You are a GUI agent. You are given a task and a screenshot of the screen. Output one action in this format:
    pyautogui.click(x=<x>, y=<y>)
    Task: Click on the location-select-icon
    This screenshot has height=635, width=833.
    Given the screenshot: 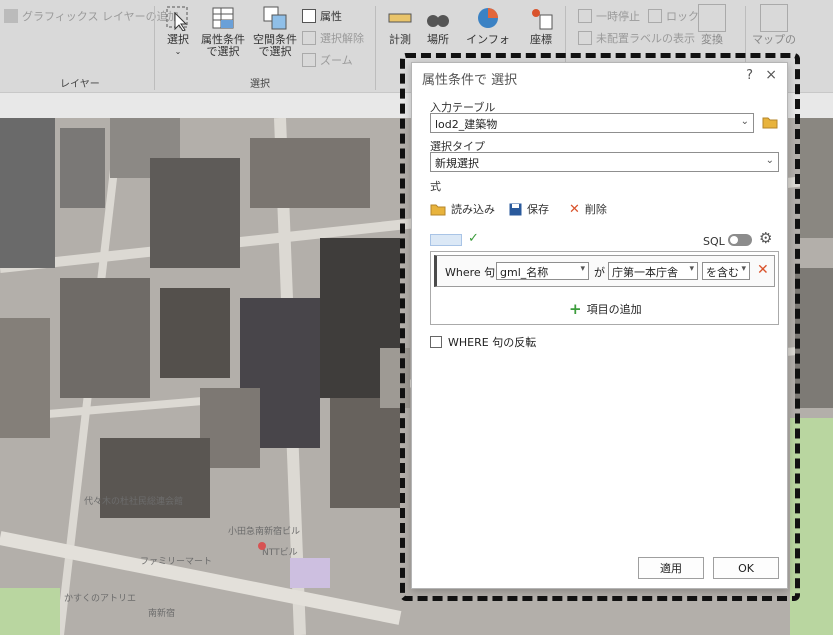 What is the action you would take?
    pyautogui.click(x=275, y=18)
    